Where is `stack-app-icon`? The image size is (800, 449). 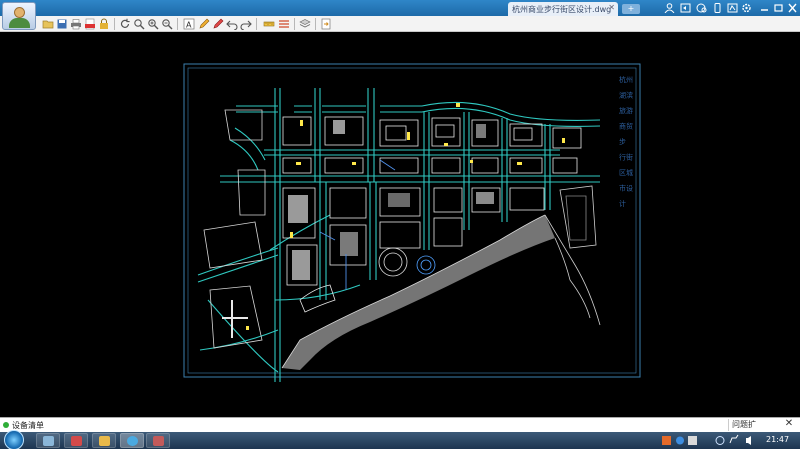
stack-app-icon is located at coordinates (158, 441).